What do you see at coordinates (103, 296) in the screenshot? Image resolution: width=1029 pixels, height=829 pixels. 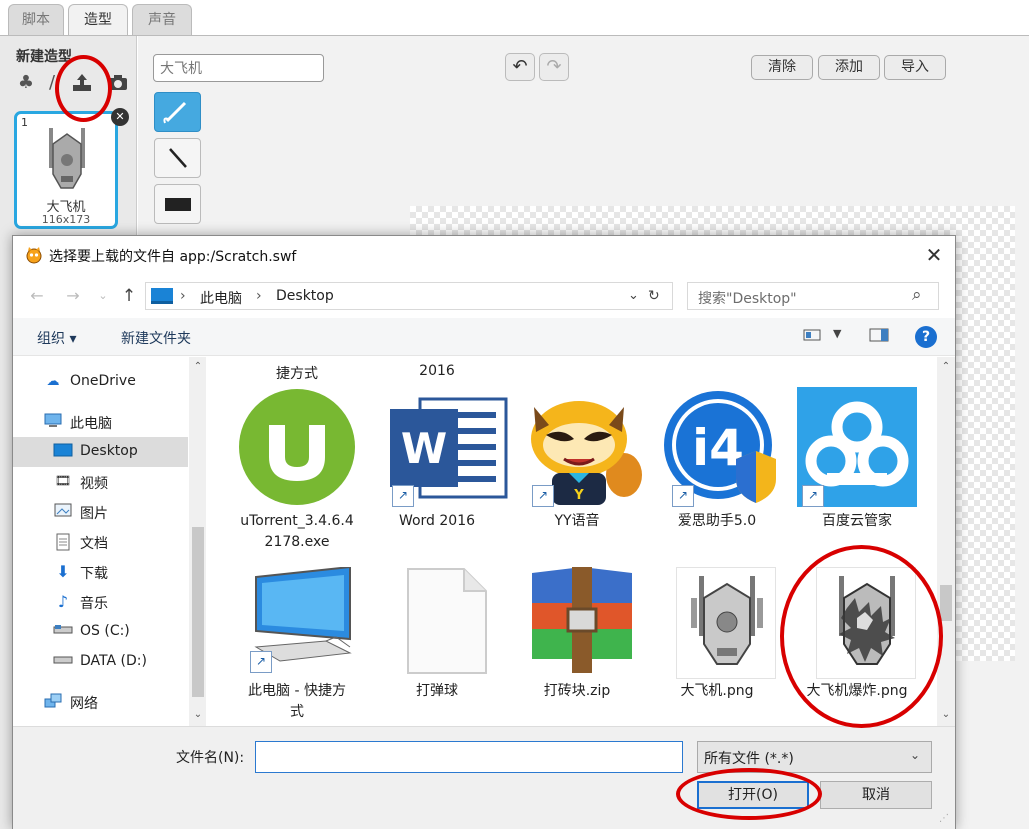 I see `recent-locations-icon: ⌄` at bounding box center [103, 296].